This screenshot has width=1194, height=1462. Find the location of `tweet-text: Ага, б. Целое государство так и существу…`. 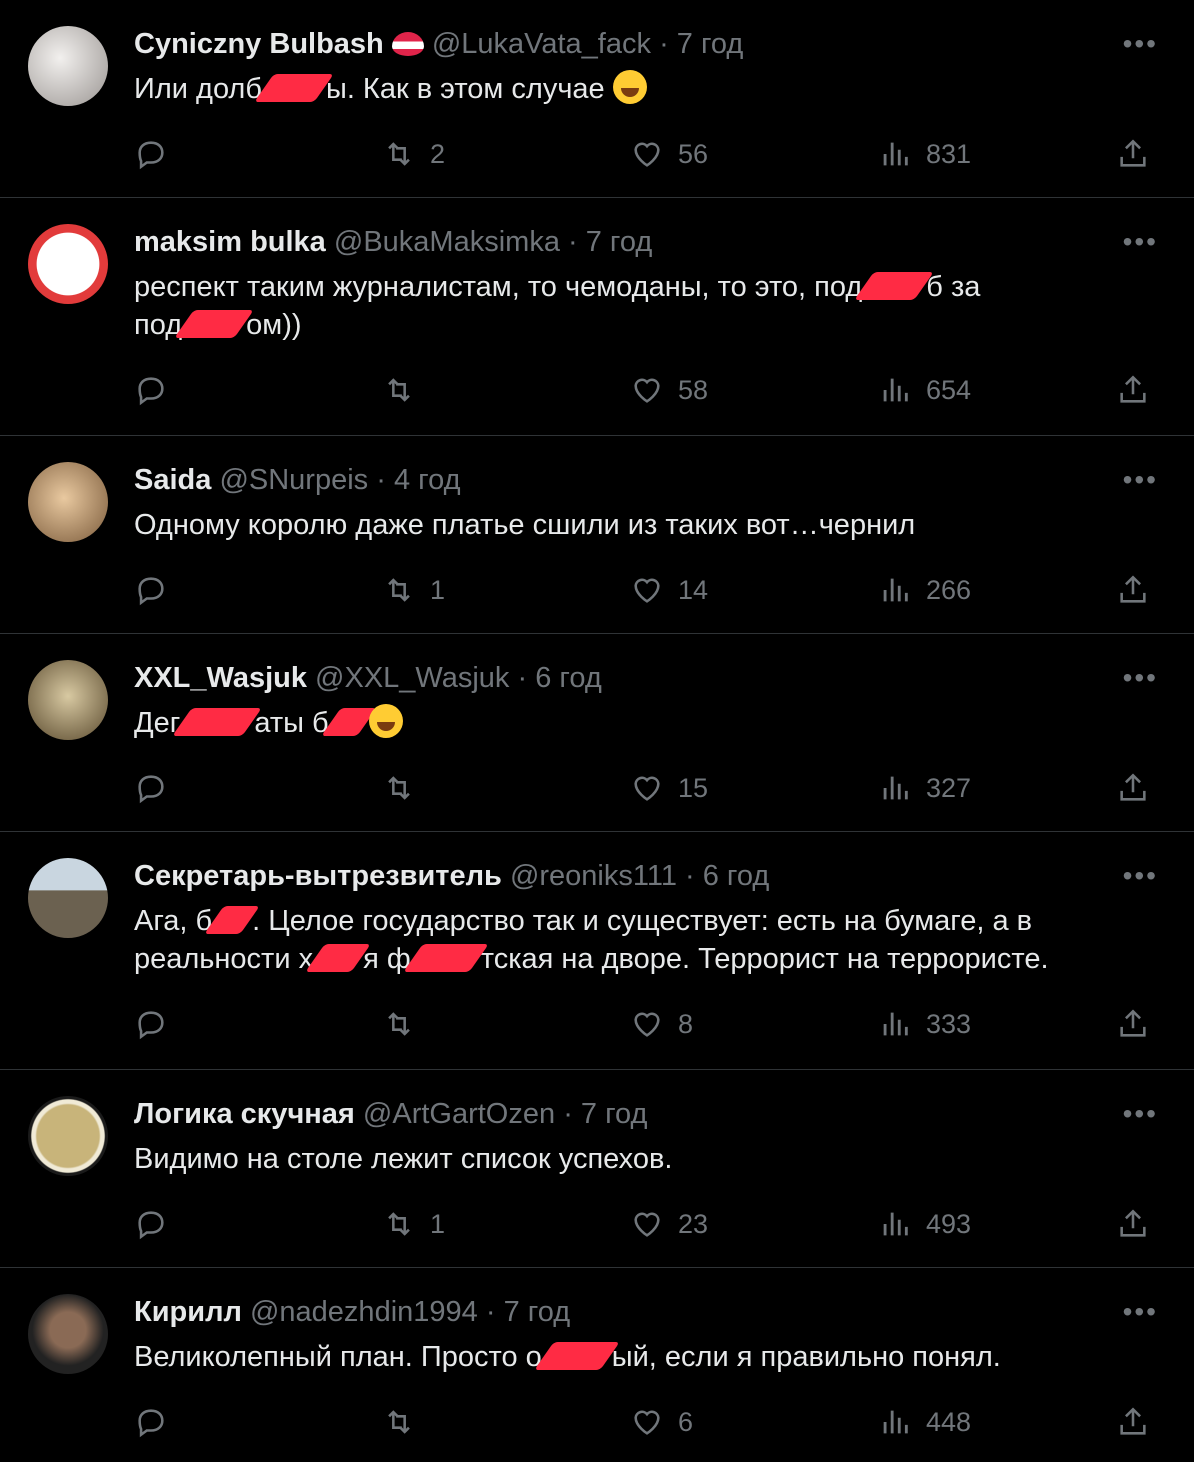

tweet-text: Ага, б. Целое государство так и существу… is located at coordinates (591, 940).